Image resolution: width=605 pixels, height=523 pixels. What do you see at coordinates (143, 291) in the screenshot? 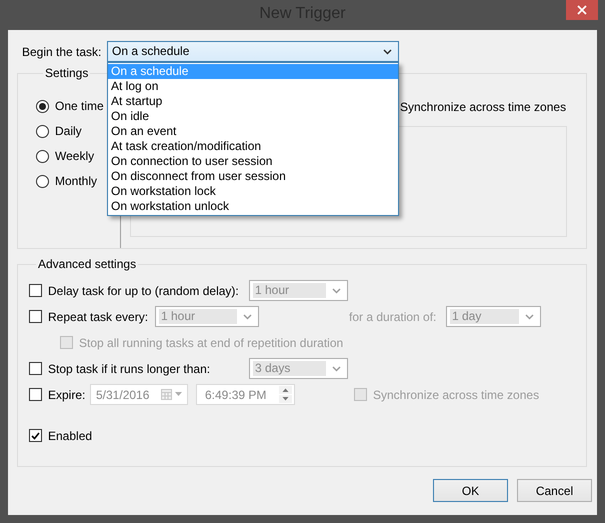
I see `checkbox-label: Delay task for up to (random delay):` at bounding box center [143, 291].